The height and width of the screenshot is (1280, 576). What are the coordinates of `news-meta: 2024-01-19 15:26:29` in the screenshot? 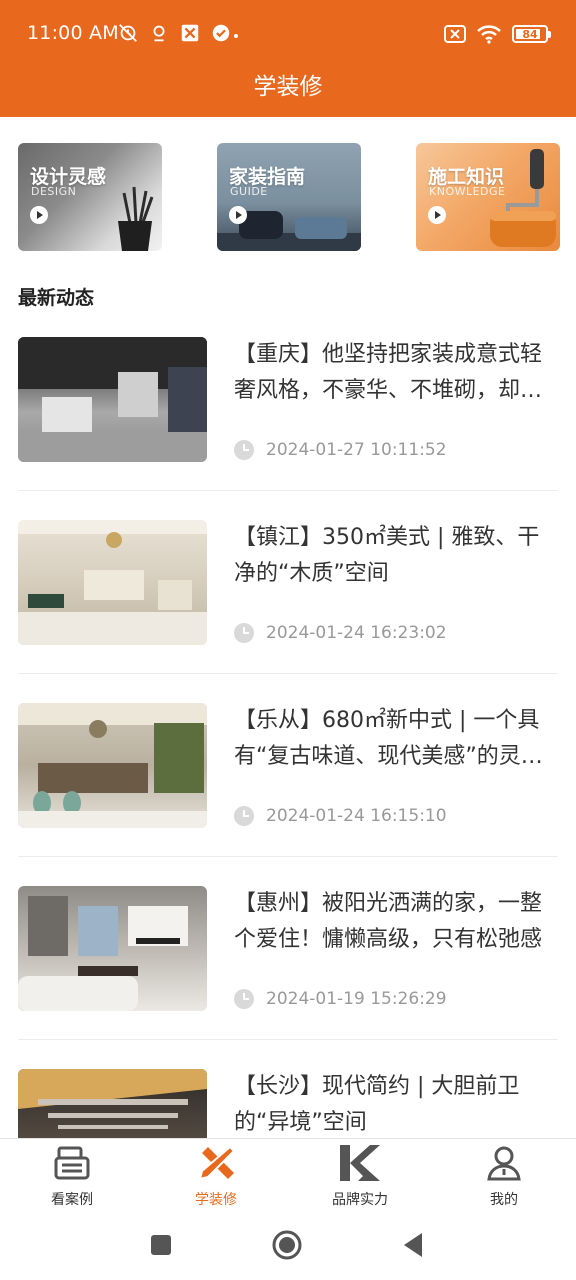 It's located at (340, 999).